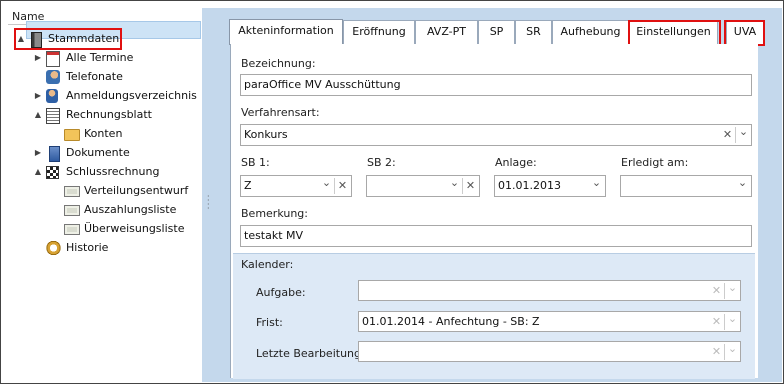  I want to click on sb1-chevron-down-icon: ⌄, so click(326, 183).